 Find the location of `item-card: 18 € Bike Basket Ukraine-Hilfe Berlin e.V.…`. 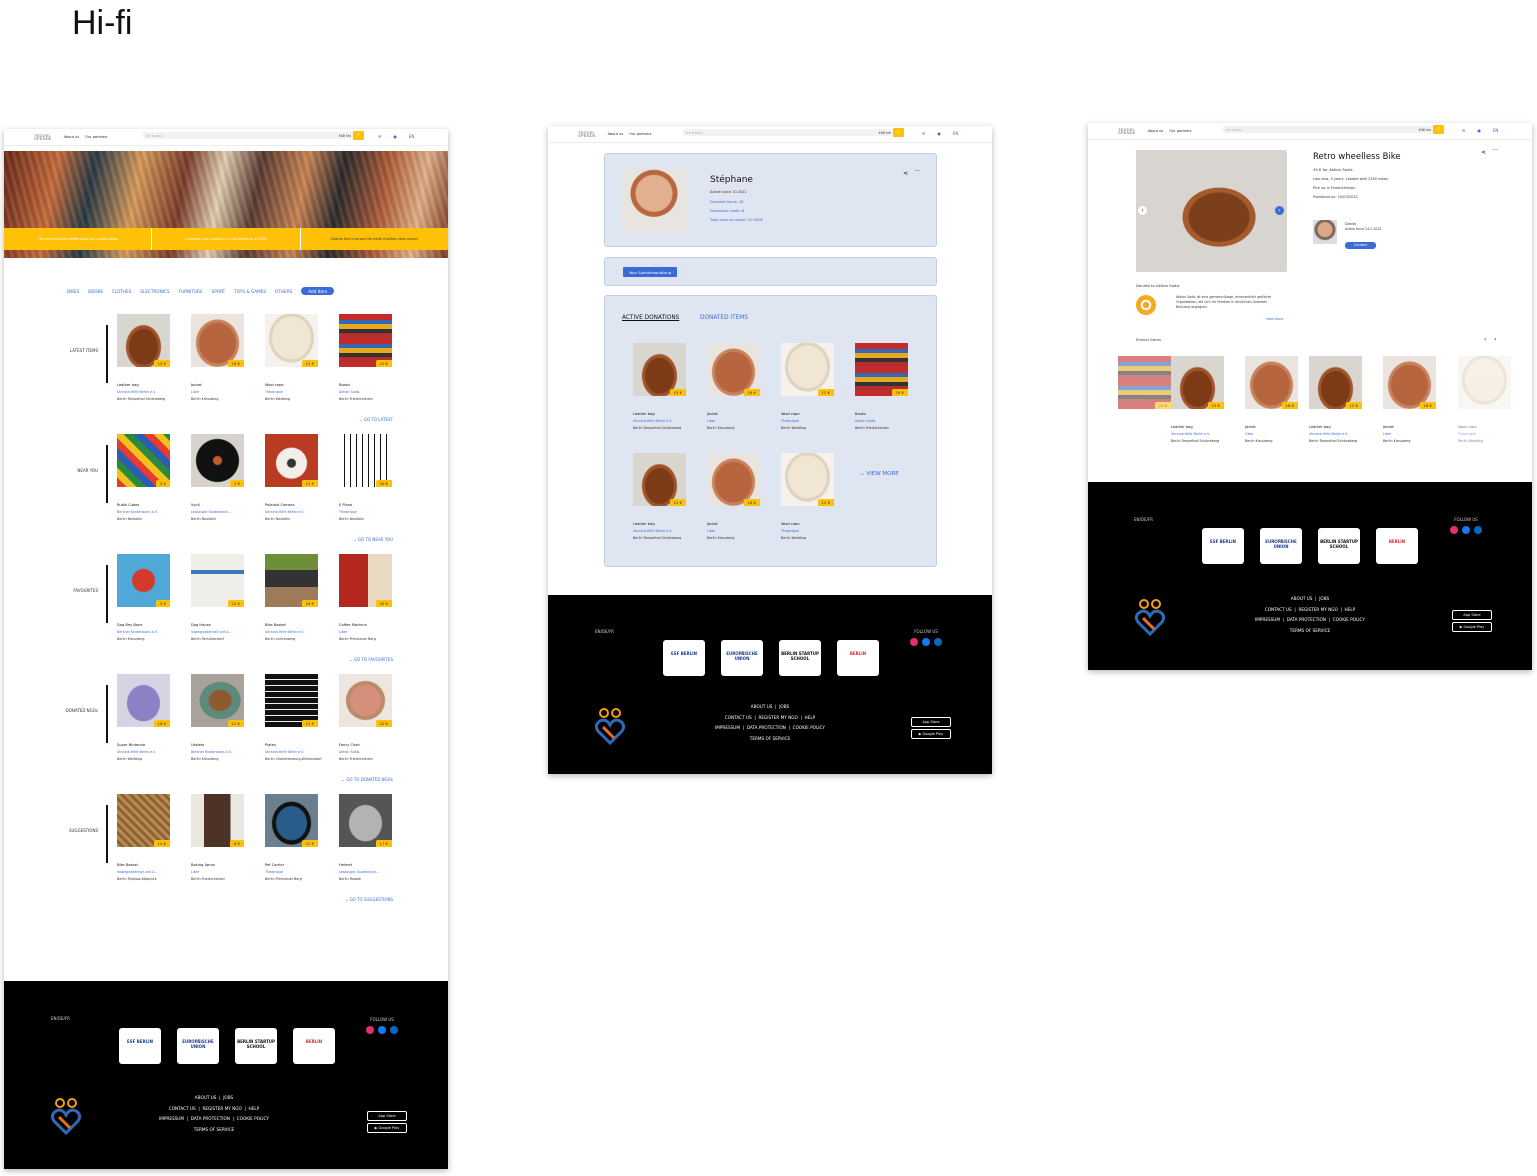

item-card: 18 € Bike Basket Ukraine-Hilfe Berlin e.V.… is located at coordinates (292, 597).